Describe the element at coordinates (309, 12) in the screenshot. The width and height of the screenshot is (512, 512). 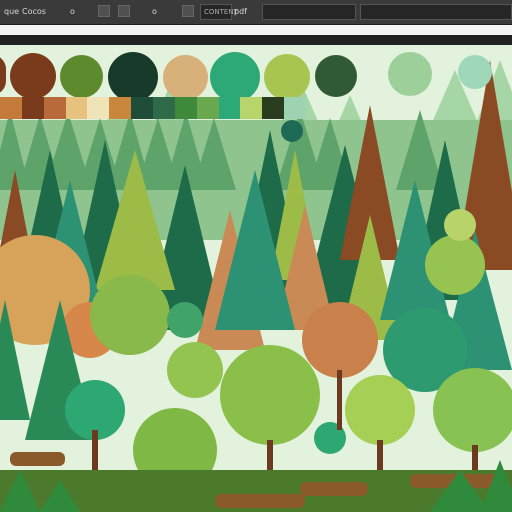
I see `toolbar-search-input` at that location.